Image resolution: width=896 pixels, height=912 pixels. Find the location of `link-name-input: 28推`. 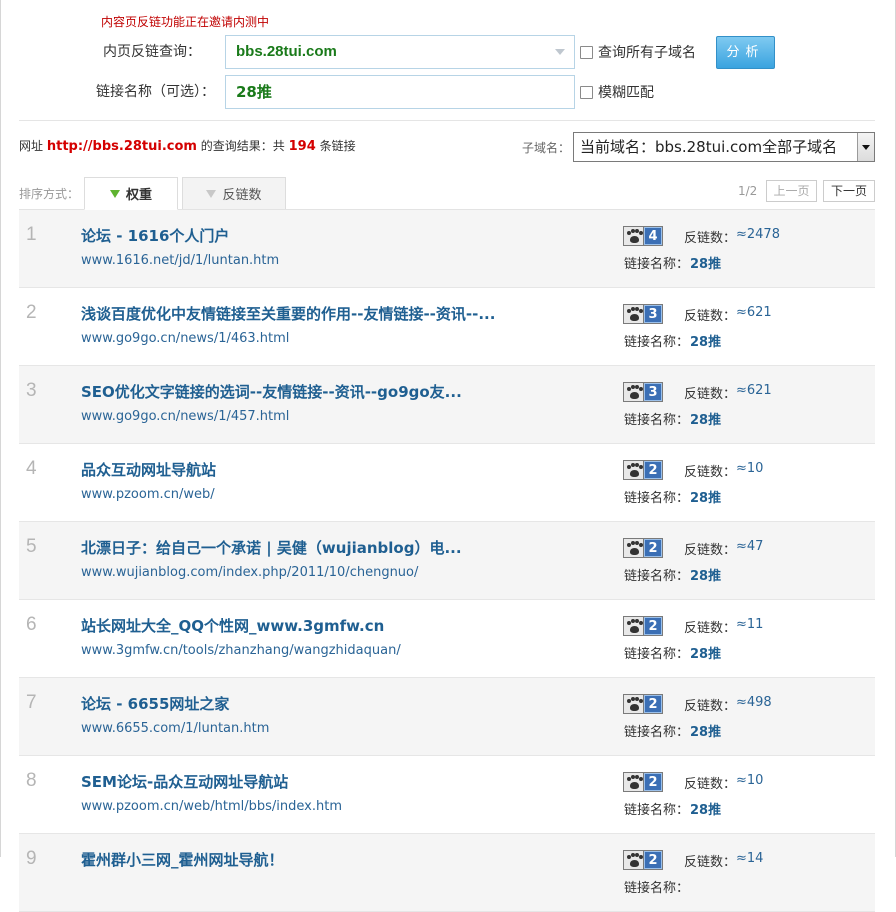

link-name-input: 28推 is located at coordinates (400, 92).